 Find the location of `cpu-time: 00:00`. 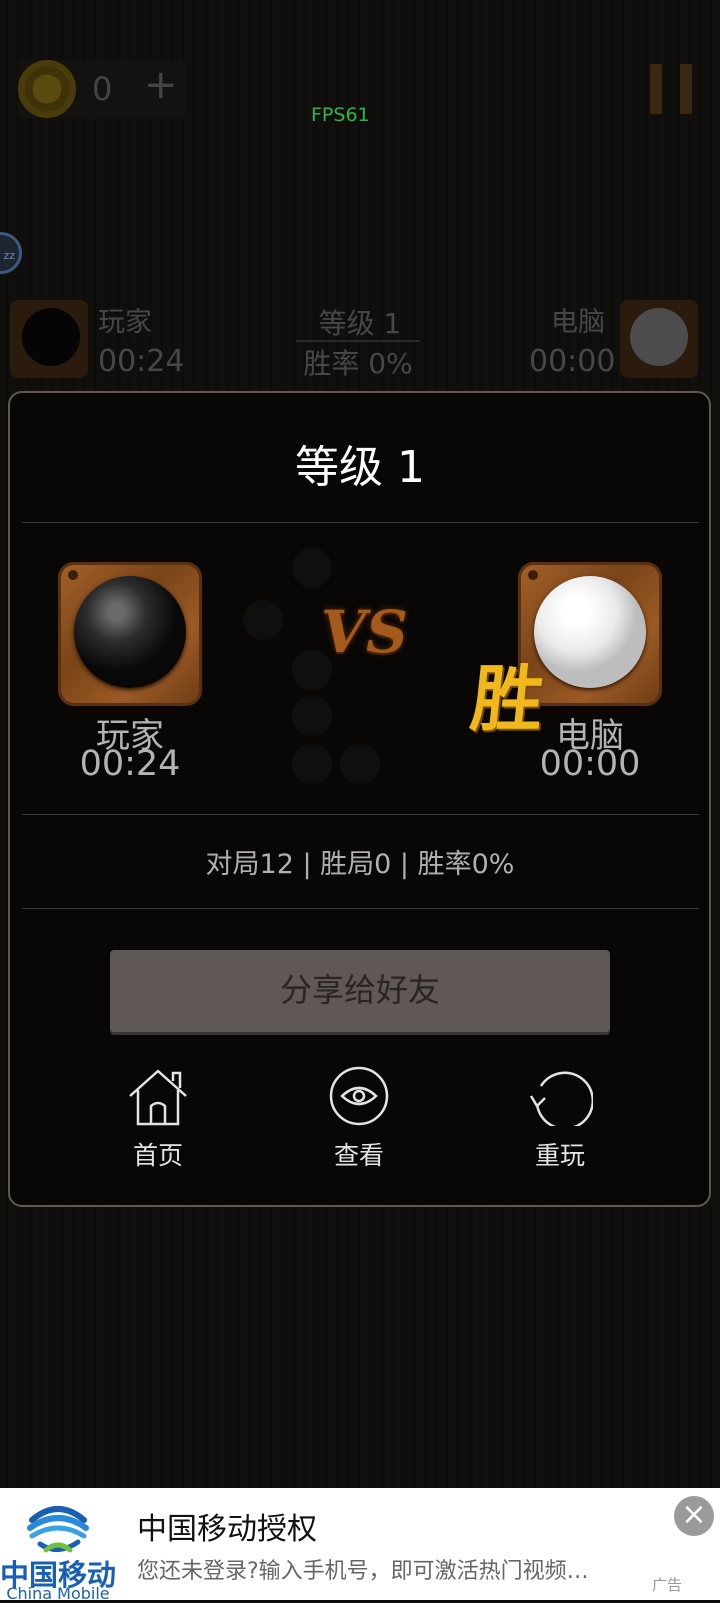

cpu-time: 00:00 is located at coordinates (590, 764).